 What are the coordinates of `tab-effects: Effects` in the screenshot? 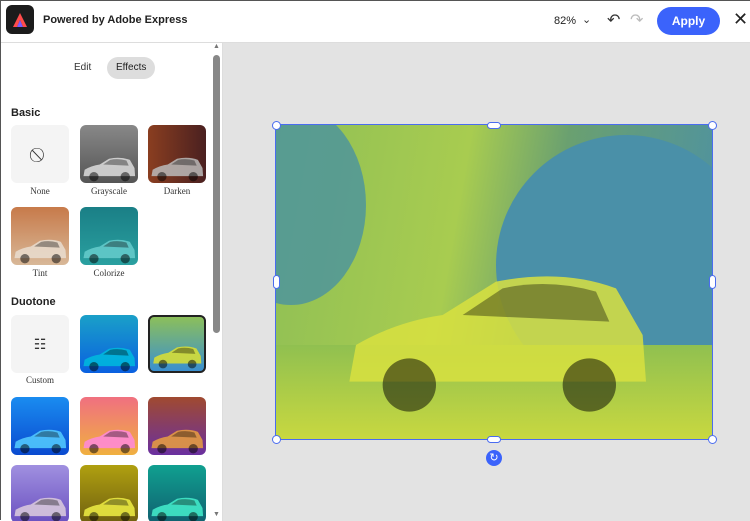 It's located at (131, 68).